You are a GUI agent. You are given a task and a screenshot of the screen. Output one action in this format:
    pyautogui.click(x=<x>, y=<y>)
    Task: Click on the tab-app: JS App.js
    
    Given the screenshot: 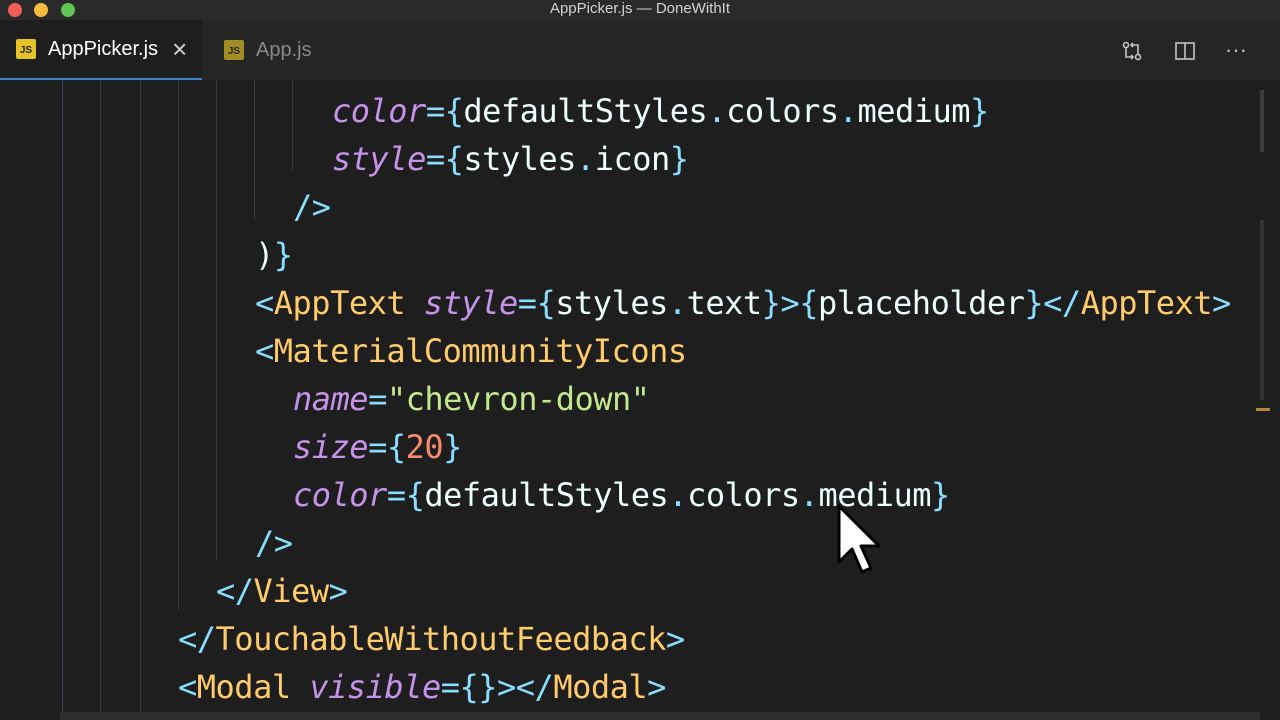 What is the action you would take?
    pyautogui.click(x=275, y=50)
    